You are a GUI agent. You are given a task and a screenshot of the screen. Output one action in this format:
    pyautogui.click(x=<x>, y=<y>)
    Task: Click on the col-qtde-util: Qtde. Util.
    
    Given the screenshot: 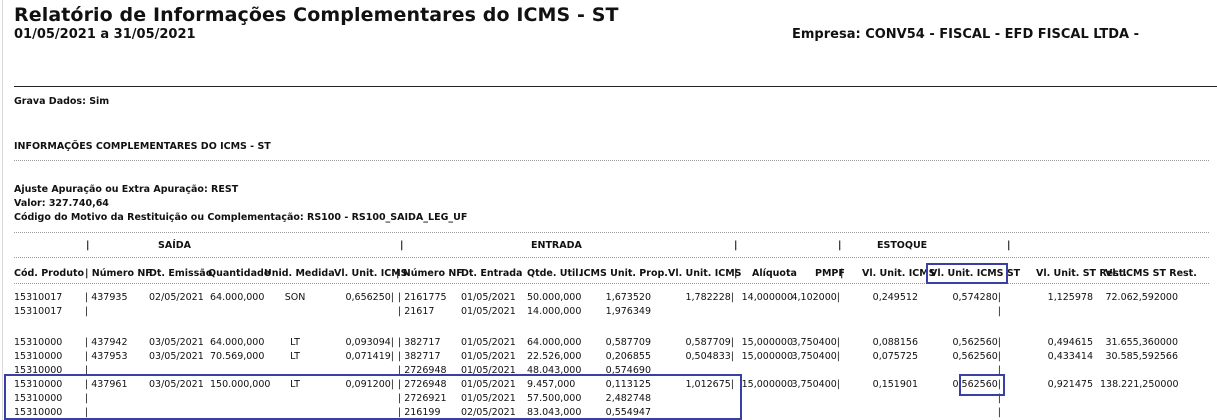 What is the action you would take?
    pyautogui.click(x=555, y=273)
    